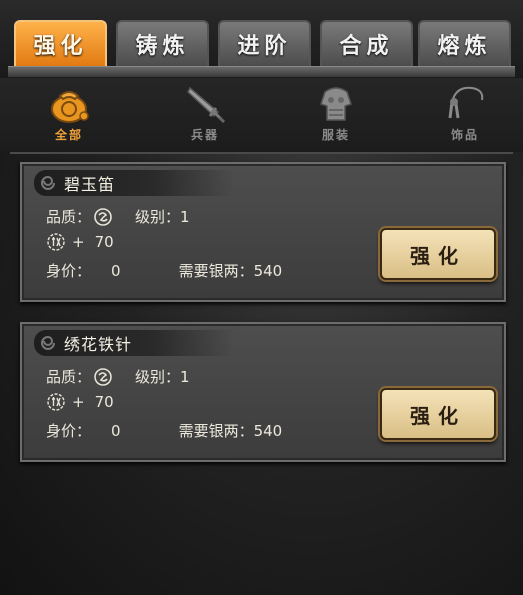 The image size is (523, 595). What do you see at coordinates (134, 183) in the screenshot?
I see `item-name-banner: 碧玉笛` at bounding box center [134, 183].